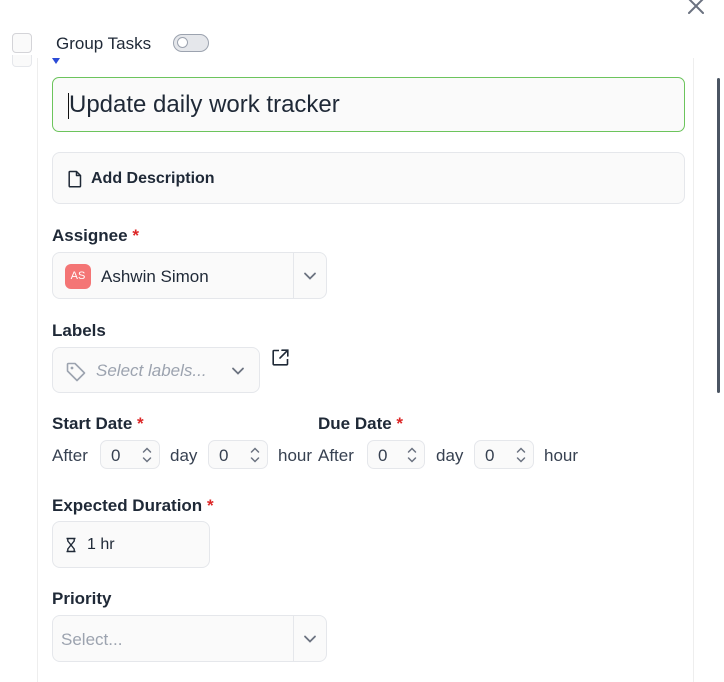 This screenshot has height=682, width=724. Describe the element at coordinates (130, 454) in the screenshot. I see `start-date-days-stepper: 0` at that location.